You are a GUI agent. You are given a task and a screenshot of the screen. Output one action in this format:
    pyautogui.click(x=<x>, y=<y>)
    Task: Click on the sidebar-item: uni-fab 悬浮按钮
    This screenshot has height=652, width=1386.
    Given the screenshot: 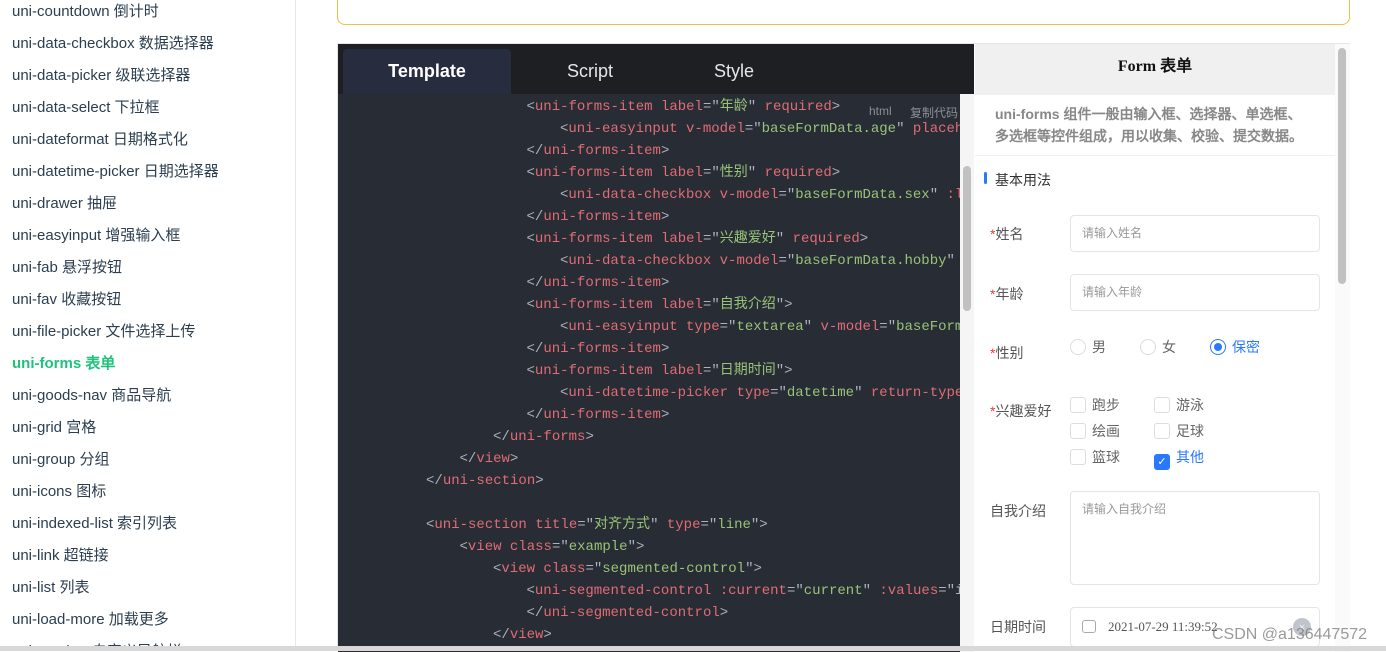 What is the action you would take?
    pyautogui.click(x=67, y=268)
    